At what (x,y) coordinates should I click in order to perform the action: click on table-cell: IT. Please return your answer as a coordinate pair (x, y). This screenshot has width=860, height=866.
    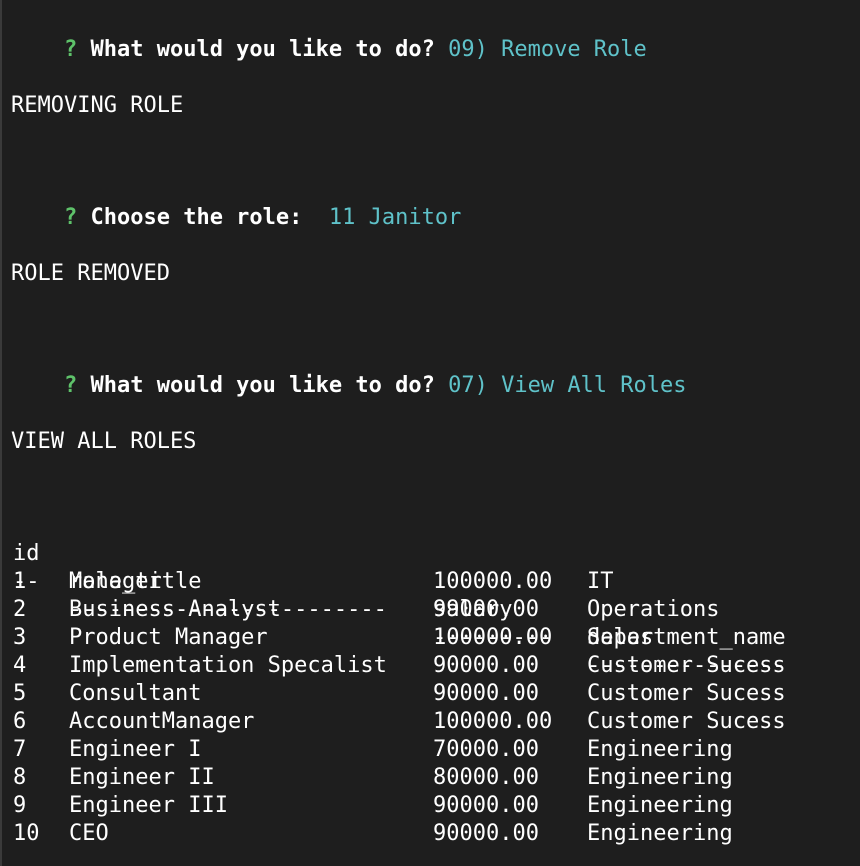
    Looking at the image, I should click on (600, 581).